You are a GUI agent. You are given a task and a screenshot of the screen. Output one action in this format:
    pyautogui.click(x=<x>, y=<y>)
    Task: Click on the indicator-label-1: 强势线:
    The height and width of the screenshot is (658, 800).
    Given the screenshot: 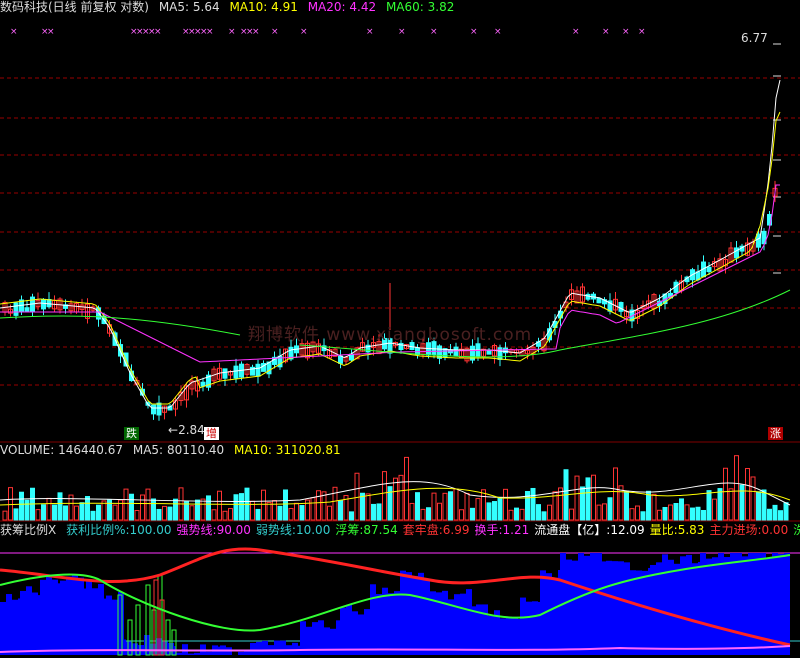 What is the action you would take?
    pyautogui.click(x=196, y=530)
    